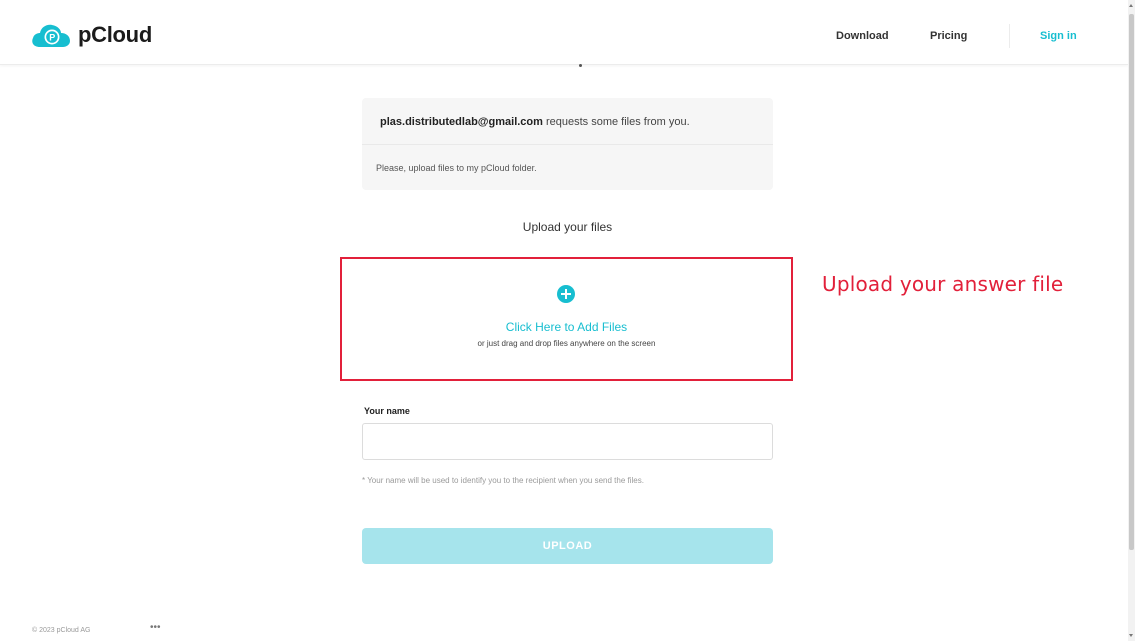 This screenshot has height=641, width=1135. What do you see at coordinates (564, 32) in the screenshot?
I see `header: P pCloud Download Pricing Sign in` at bounding box center [564, 32].